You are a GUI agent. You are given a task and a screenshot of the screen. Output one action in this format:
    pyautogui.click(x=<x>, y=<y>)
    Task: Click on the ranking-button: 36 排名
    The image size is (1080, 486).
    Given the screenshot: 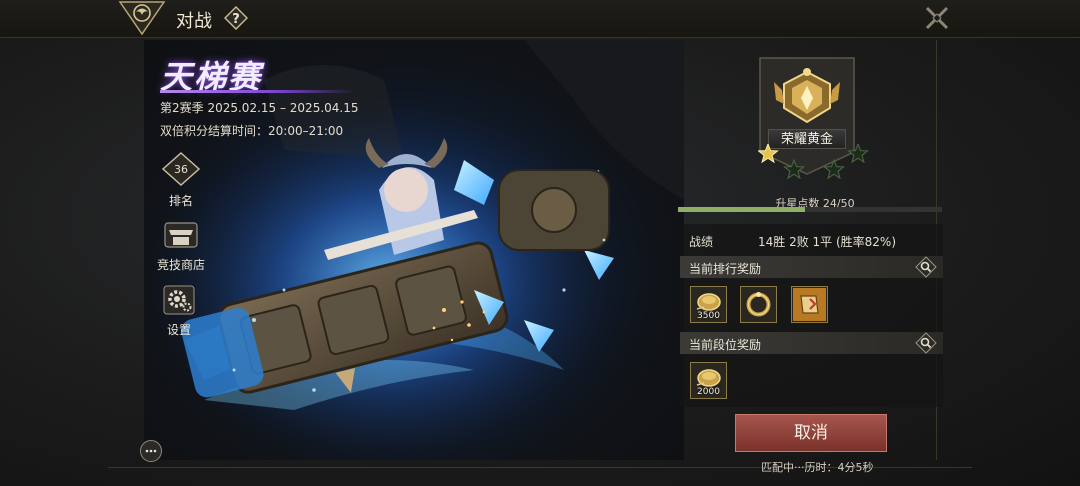 What is the action you would take?
    pyautogui.click(x=181, y=180)
    